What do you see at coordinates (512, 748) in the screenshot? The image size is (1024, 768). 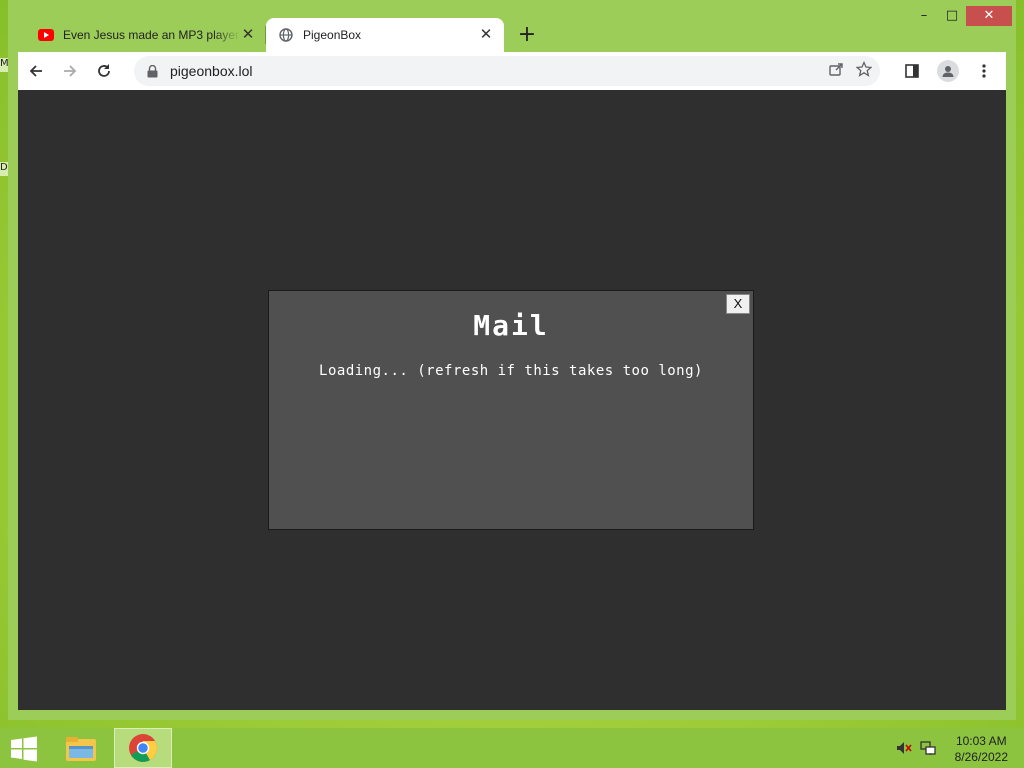 I see `taskbar: 10:03 AM 8/26/2022` at bounding box center [512, 748].